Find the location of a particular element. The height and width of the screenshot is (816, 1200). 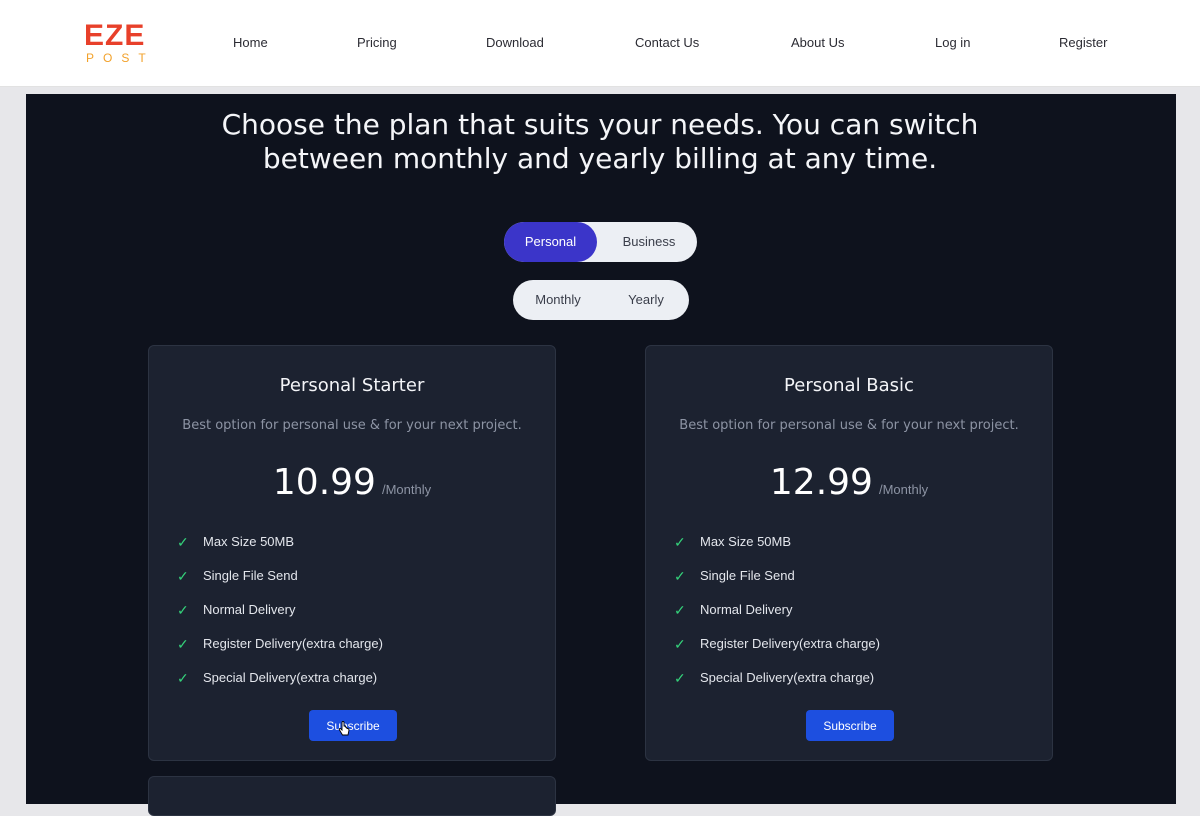

toggle-business-option: Business is located at coordinates (649, 242).